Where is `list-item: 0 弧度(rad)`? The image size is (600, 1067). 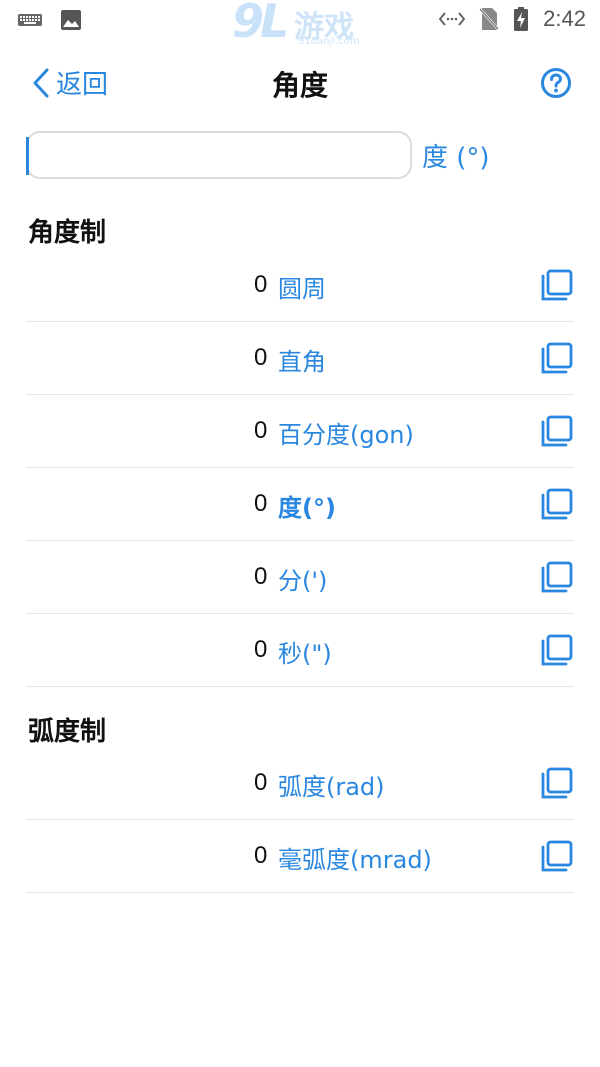
list-item: 0 弧度(rad) is located at coordinates (300, 783).